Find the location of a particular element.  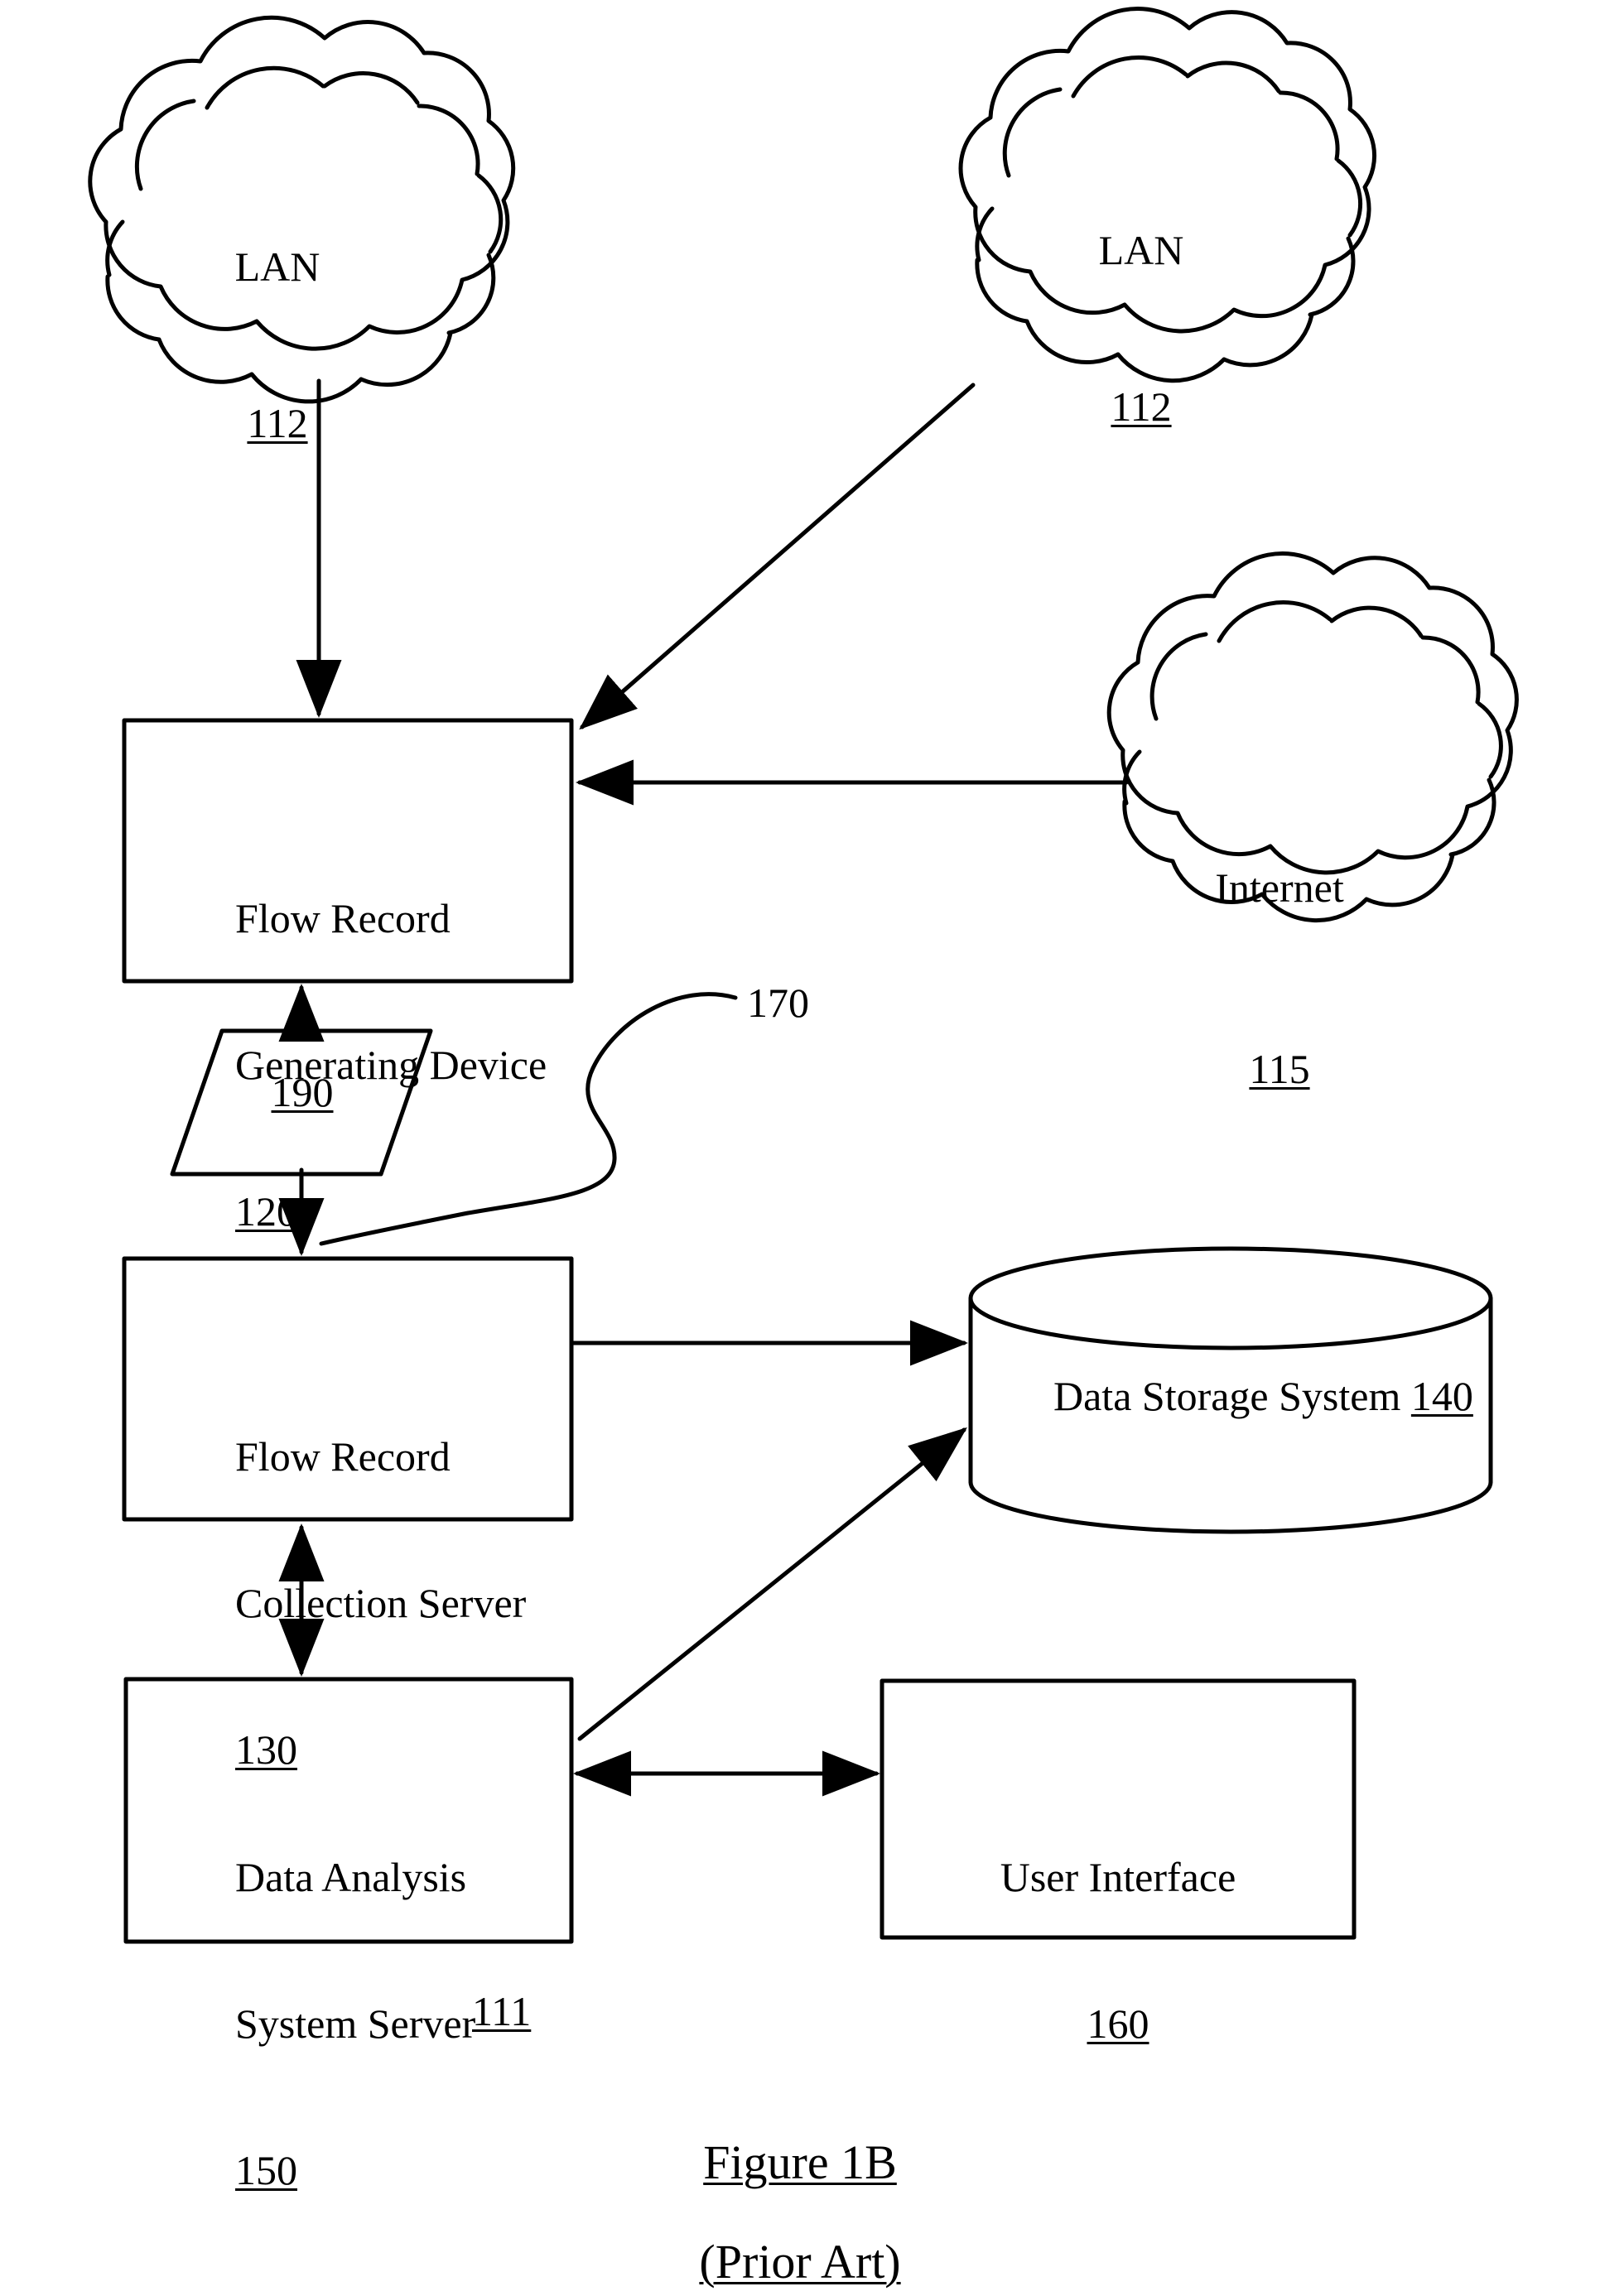

box-frcs-line2: Collection Server is located at coordinates (381, 1603).